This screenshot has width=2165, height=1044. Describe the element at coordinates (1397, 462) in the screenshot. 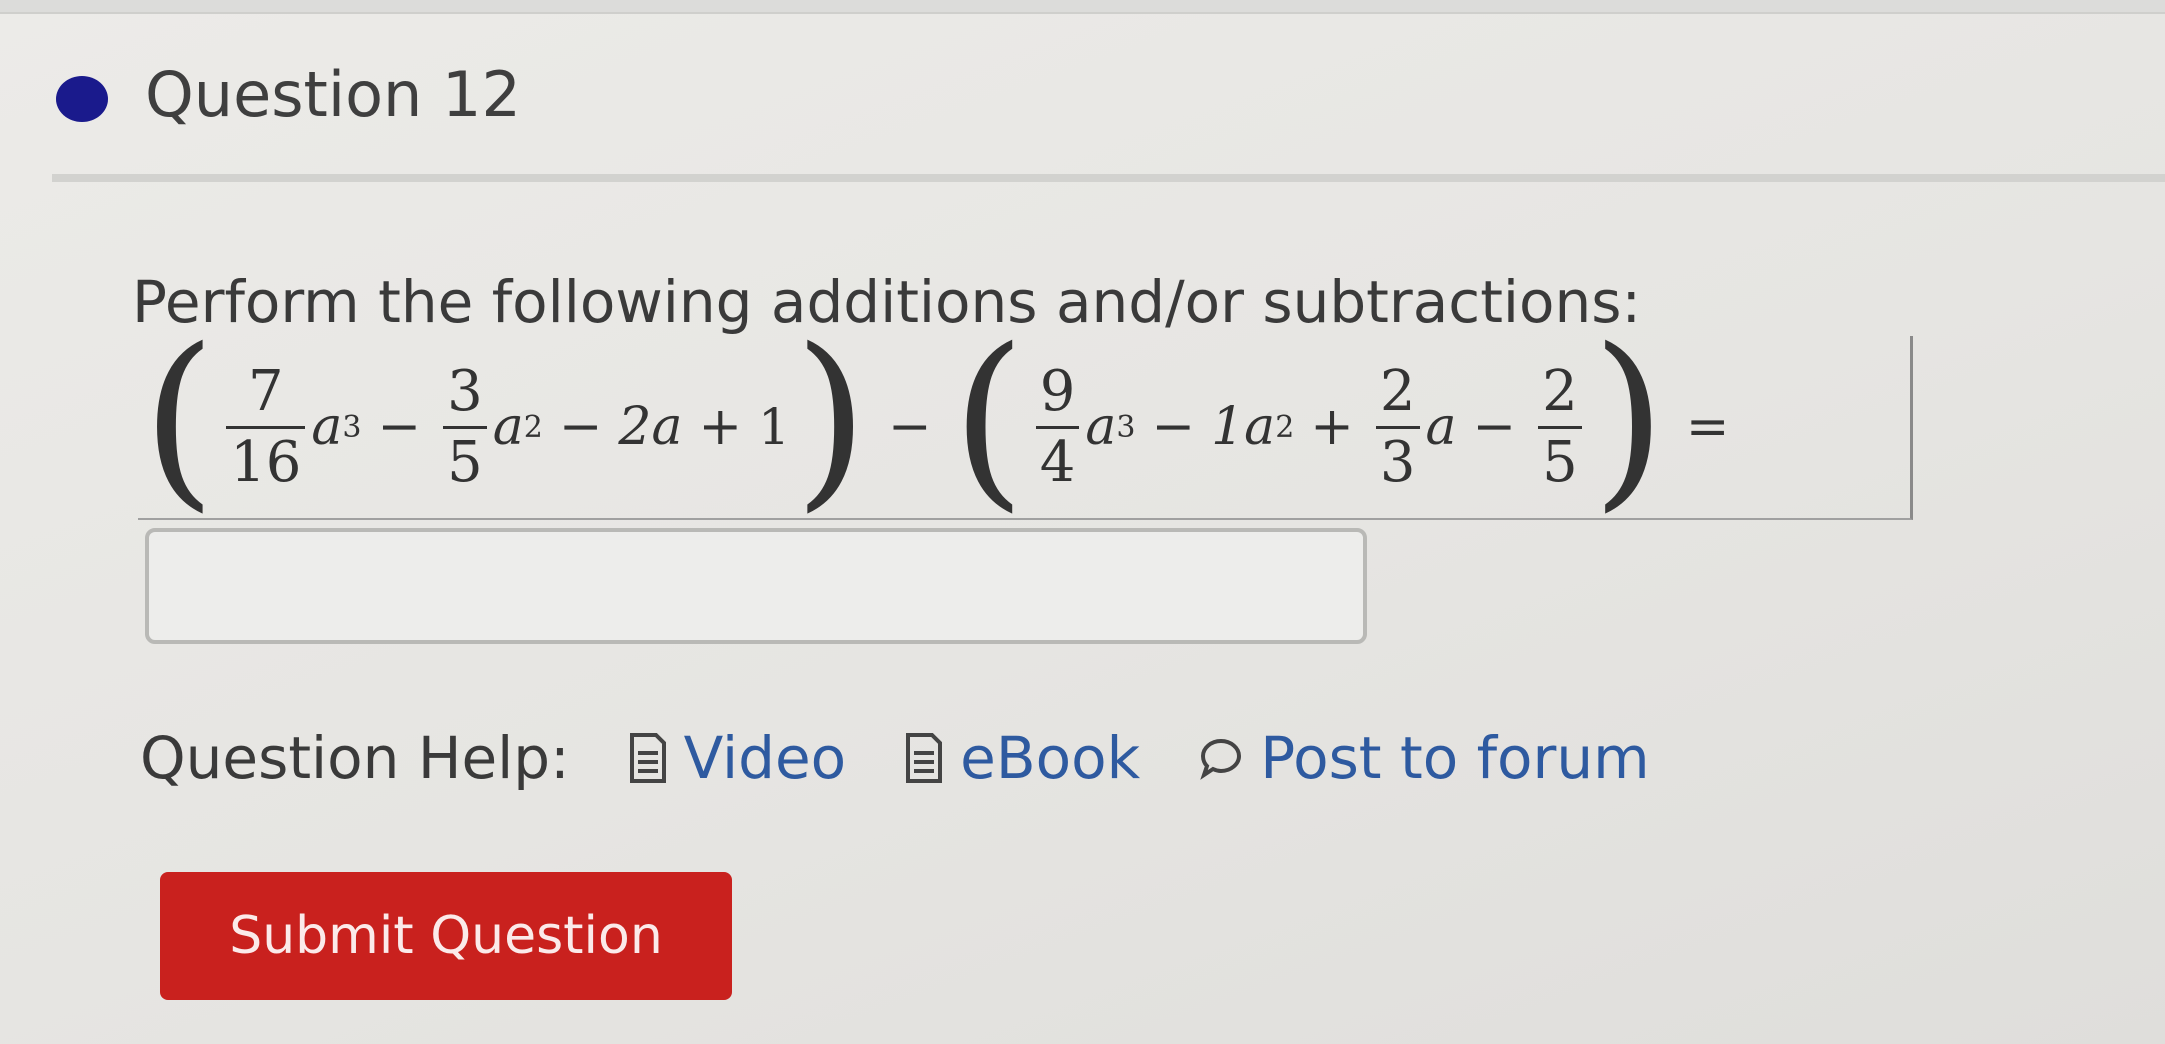

I see `denominator: 3` at that location.